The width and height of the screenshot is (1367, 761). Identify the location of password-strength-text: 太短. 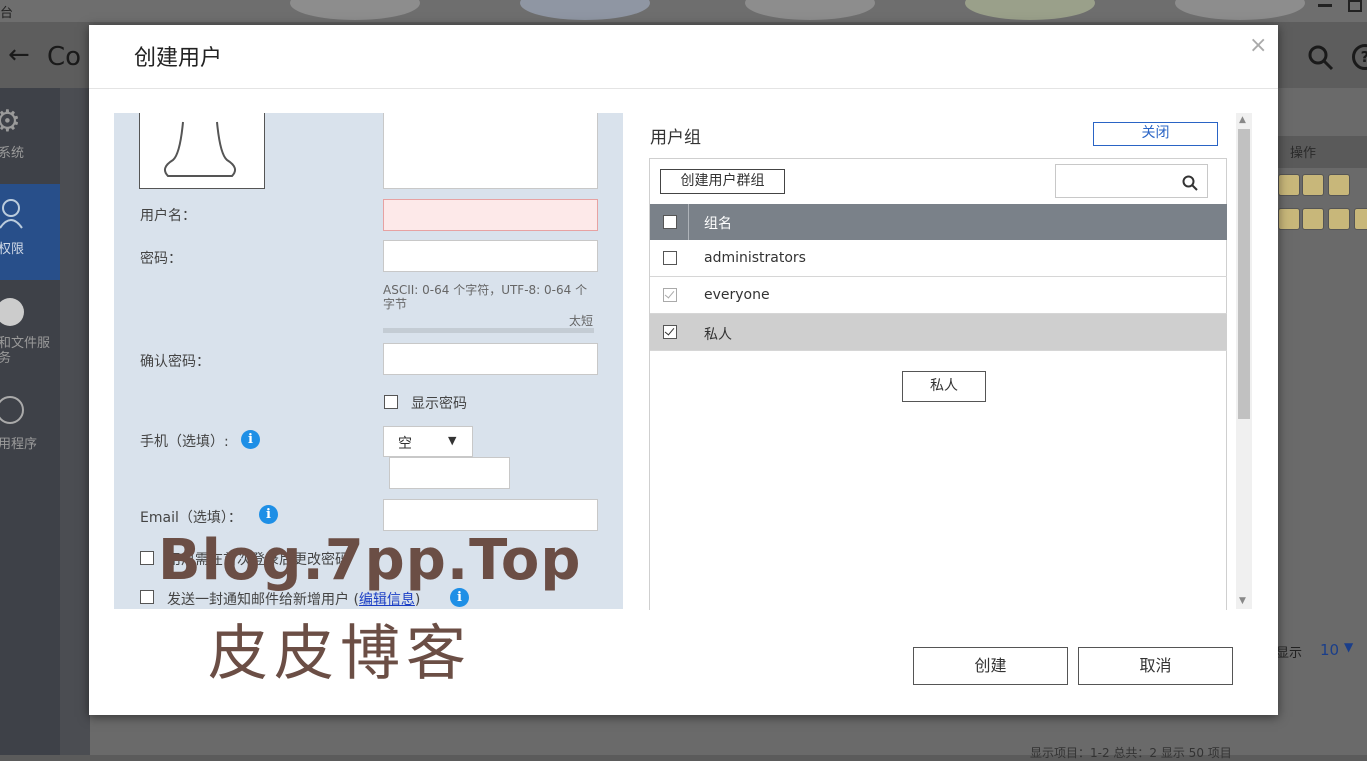
(581, 321).